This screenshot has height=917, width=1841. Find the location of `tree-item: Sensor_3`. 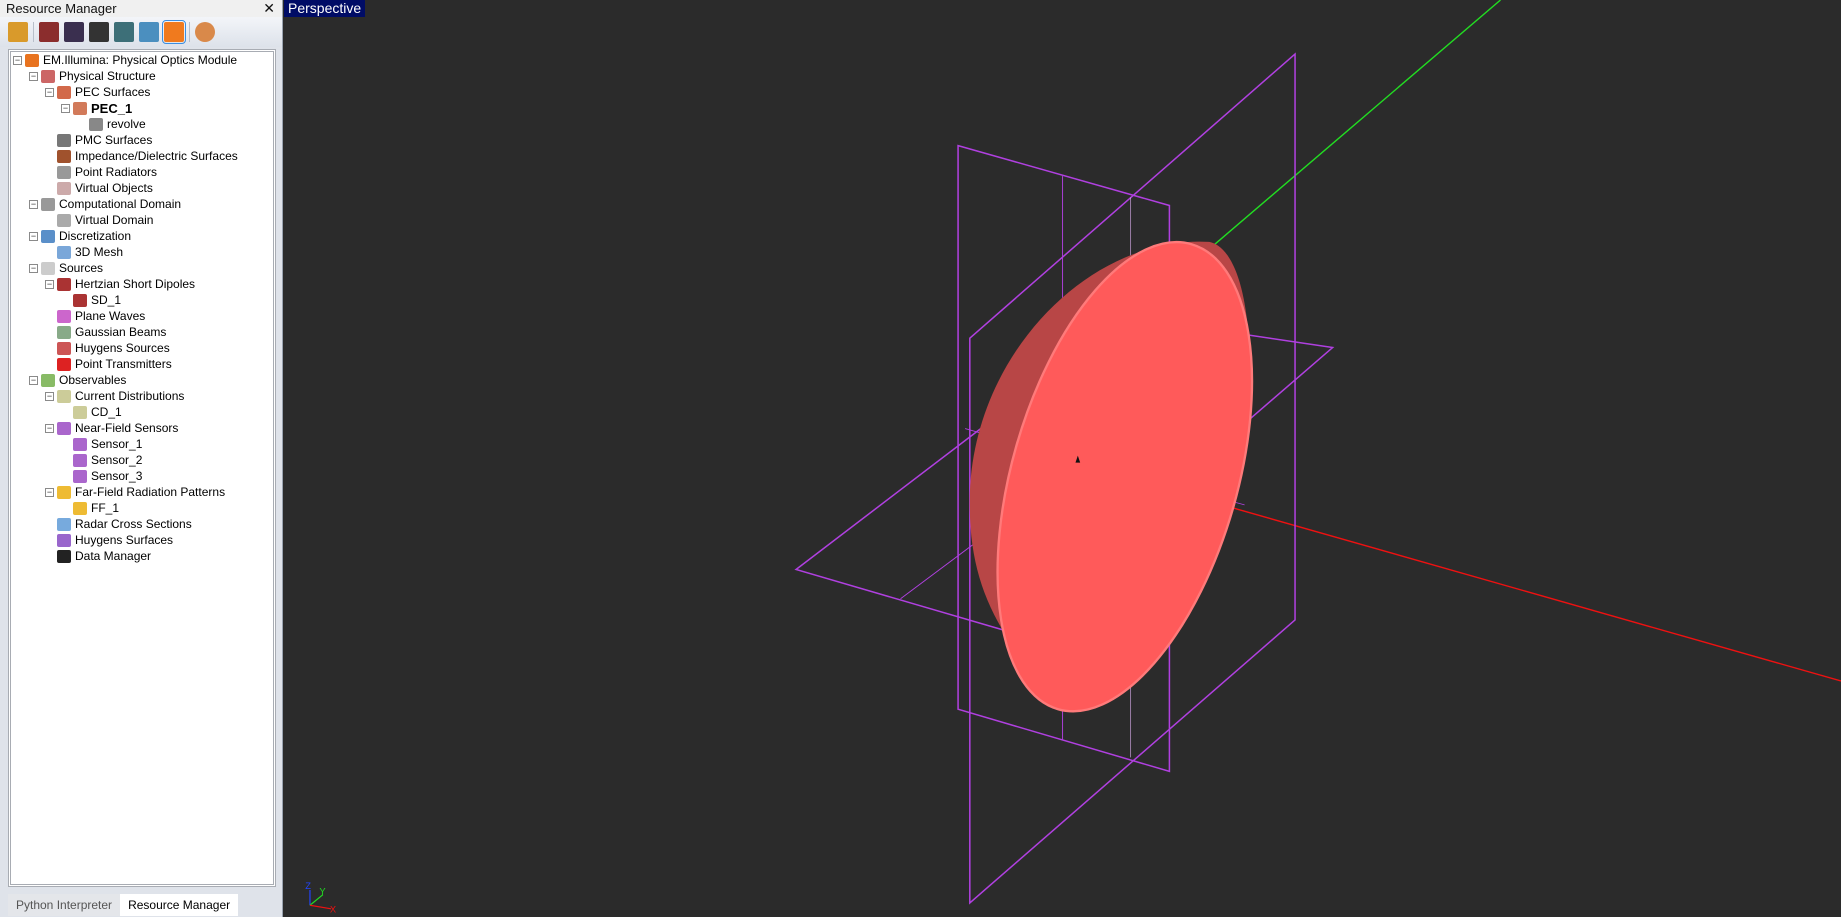

tree-item: Sensor_3 is located at coordinates (142, 476).